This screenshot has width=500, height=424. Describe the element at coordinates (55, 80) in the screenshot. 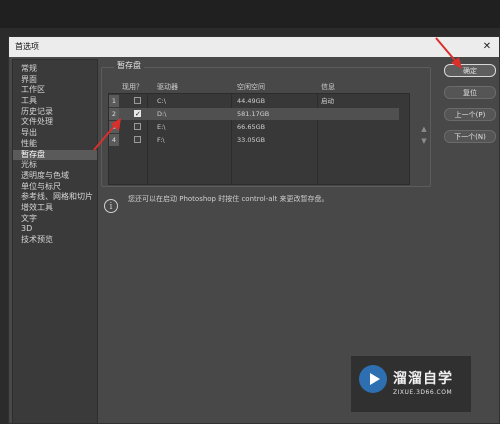

I see `sidebar-item-interface: 界面` at that location.